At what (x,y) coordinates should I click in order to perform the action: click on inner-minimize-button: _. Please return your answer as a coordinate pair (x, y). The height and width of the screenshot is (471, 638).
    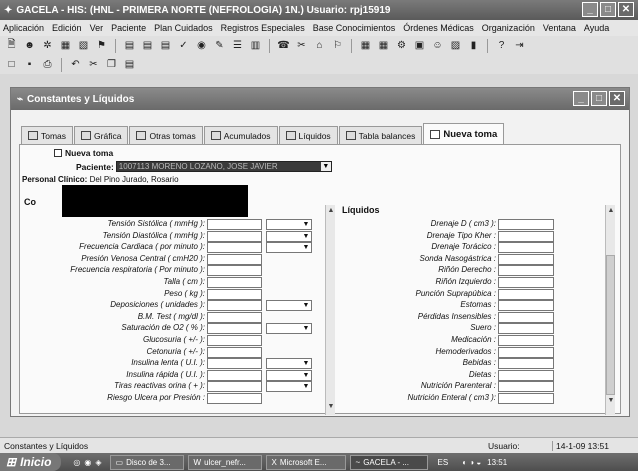
    Looking at the image, I should click on (581, 98).